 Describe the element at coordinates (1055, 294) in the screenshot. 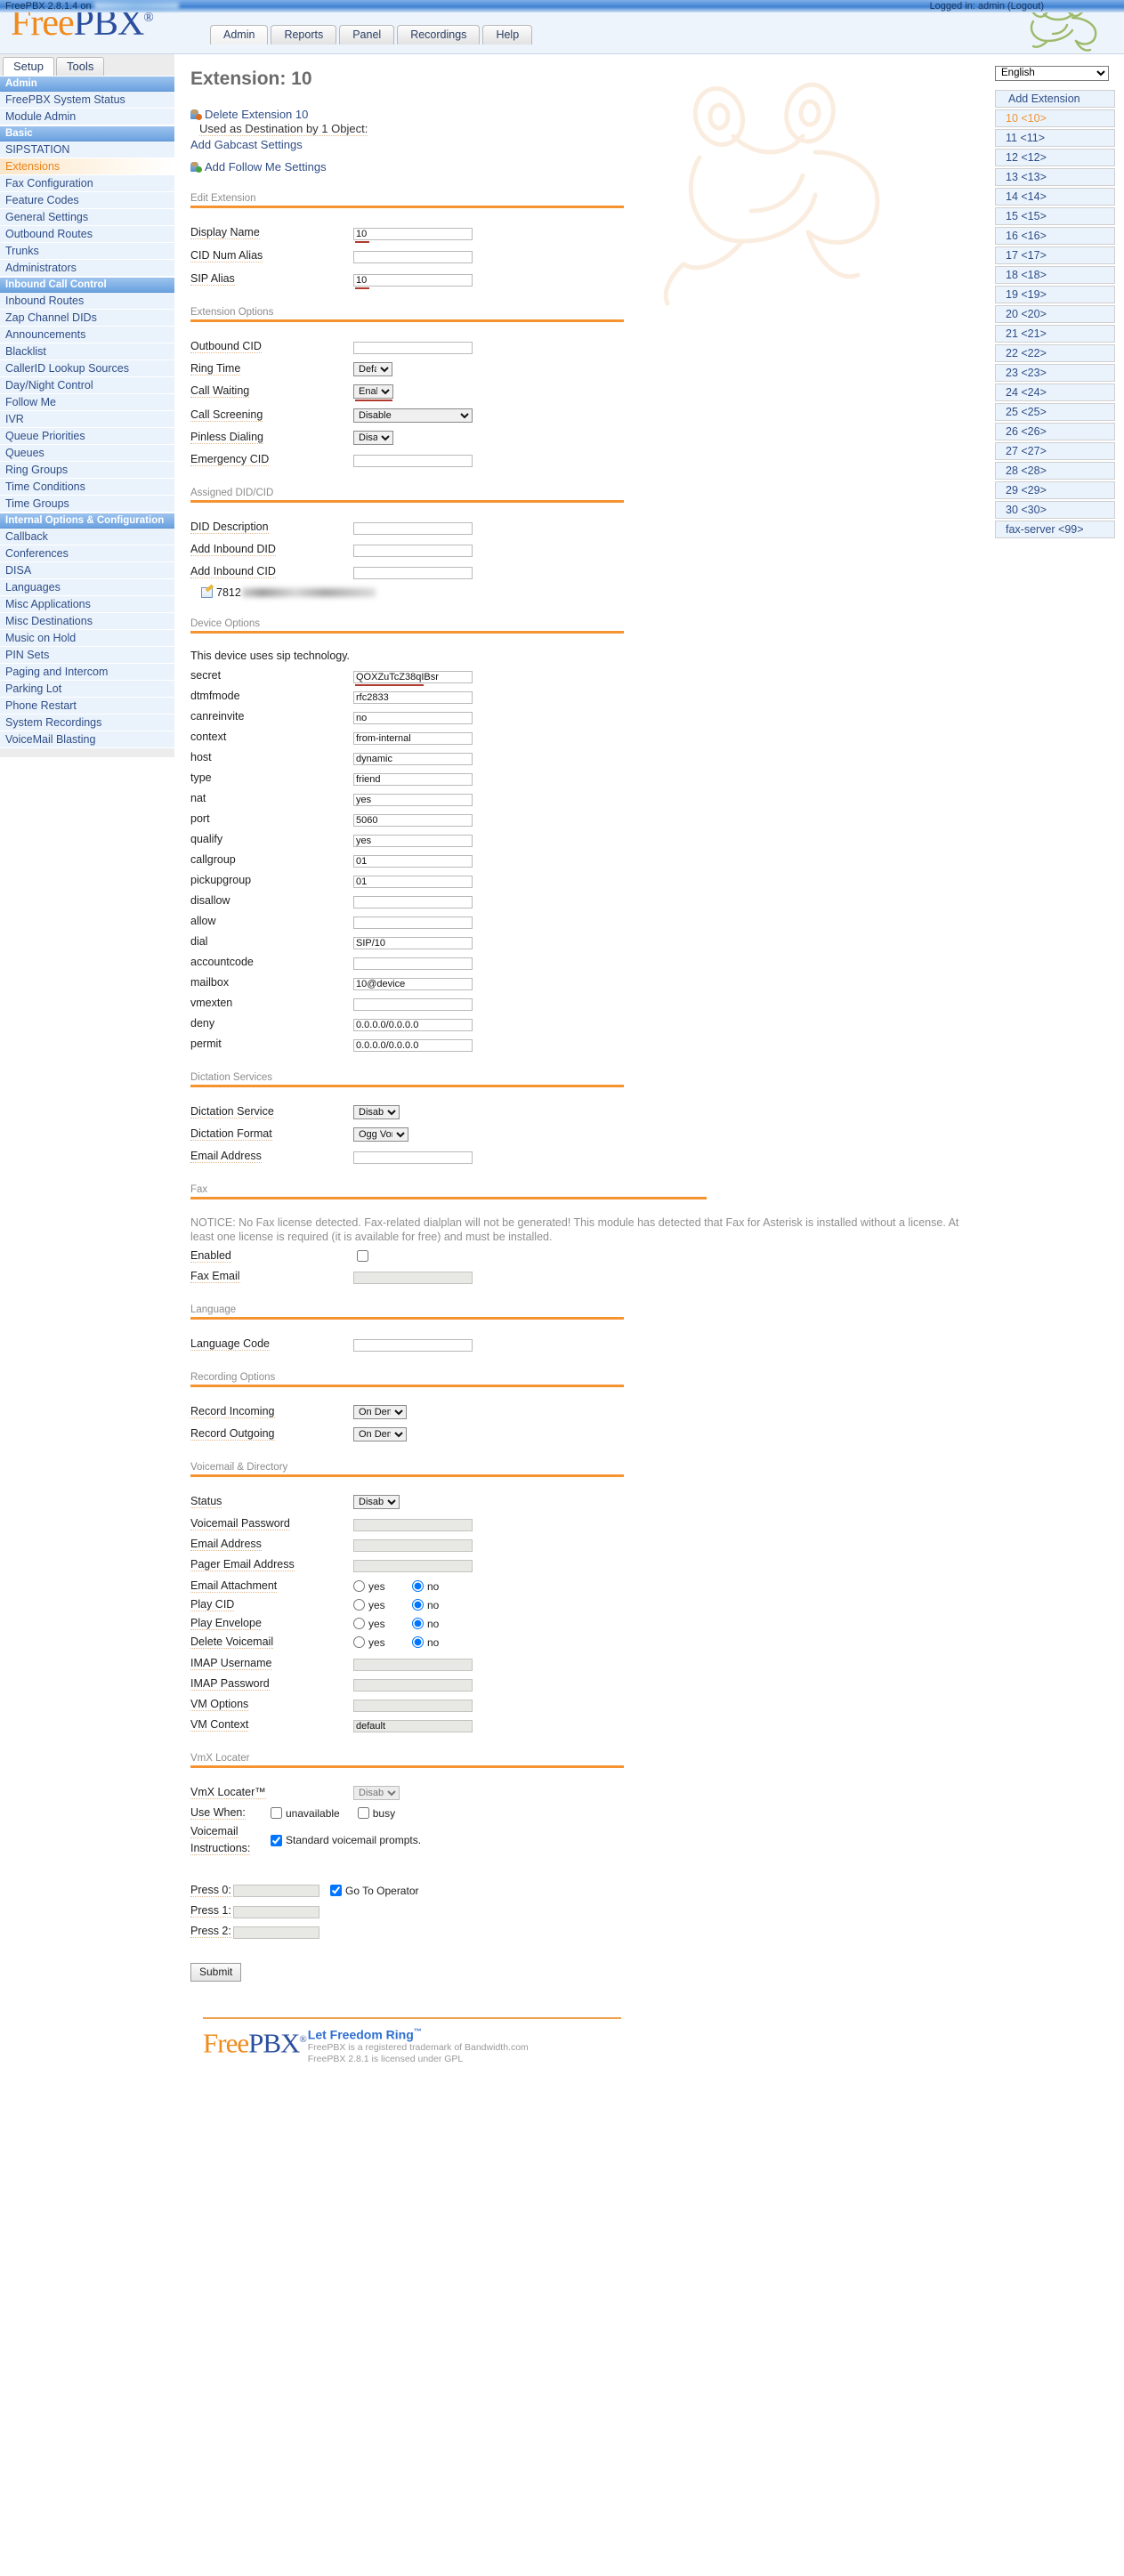

I see `extension-list-item: 19 <19>` at that location.